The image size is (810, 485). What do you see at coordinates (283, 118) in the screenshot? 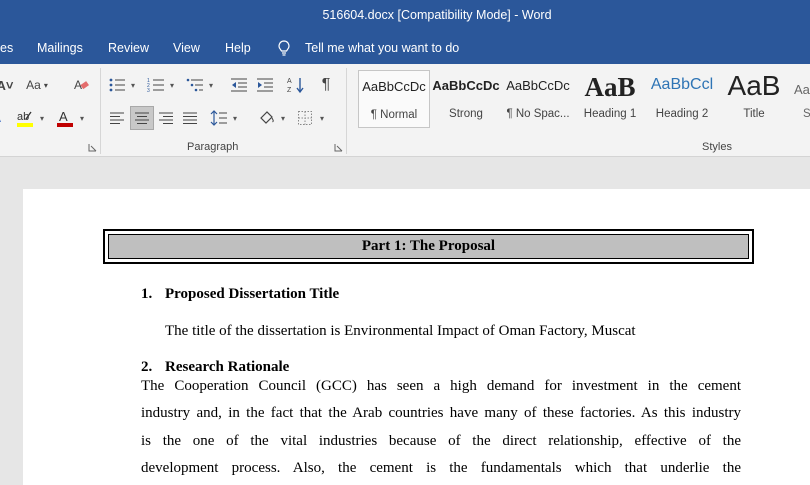
I see `shading-dropdown-icon: ▾` at bounding box center [283, 118].